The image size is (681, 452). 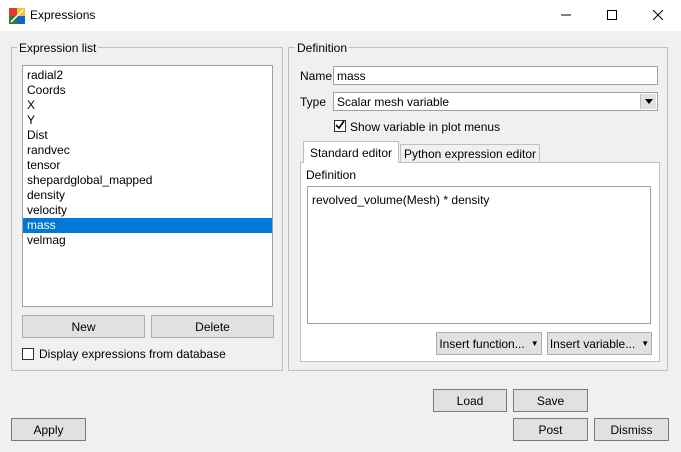 What do you see at coordinates (48, 429) in the screenshot?
I see `apply-button: Apply` at bounding box center [48, 429].